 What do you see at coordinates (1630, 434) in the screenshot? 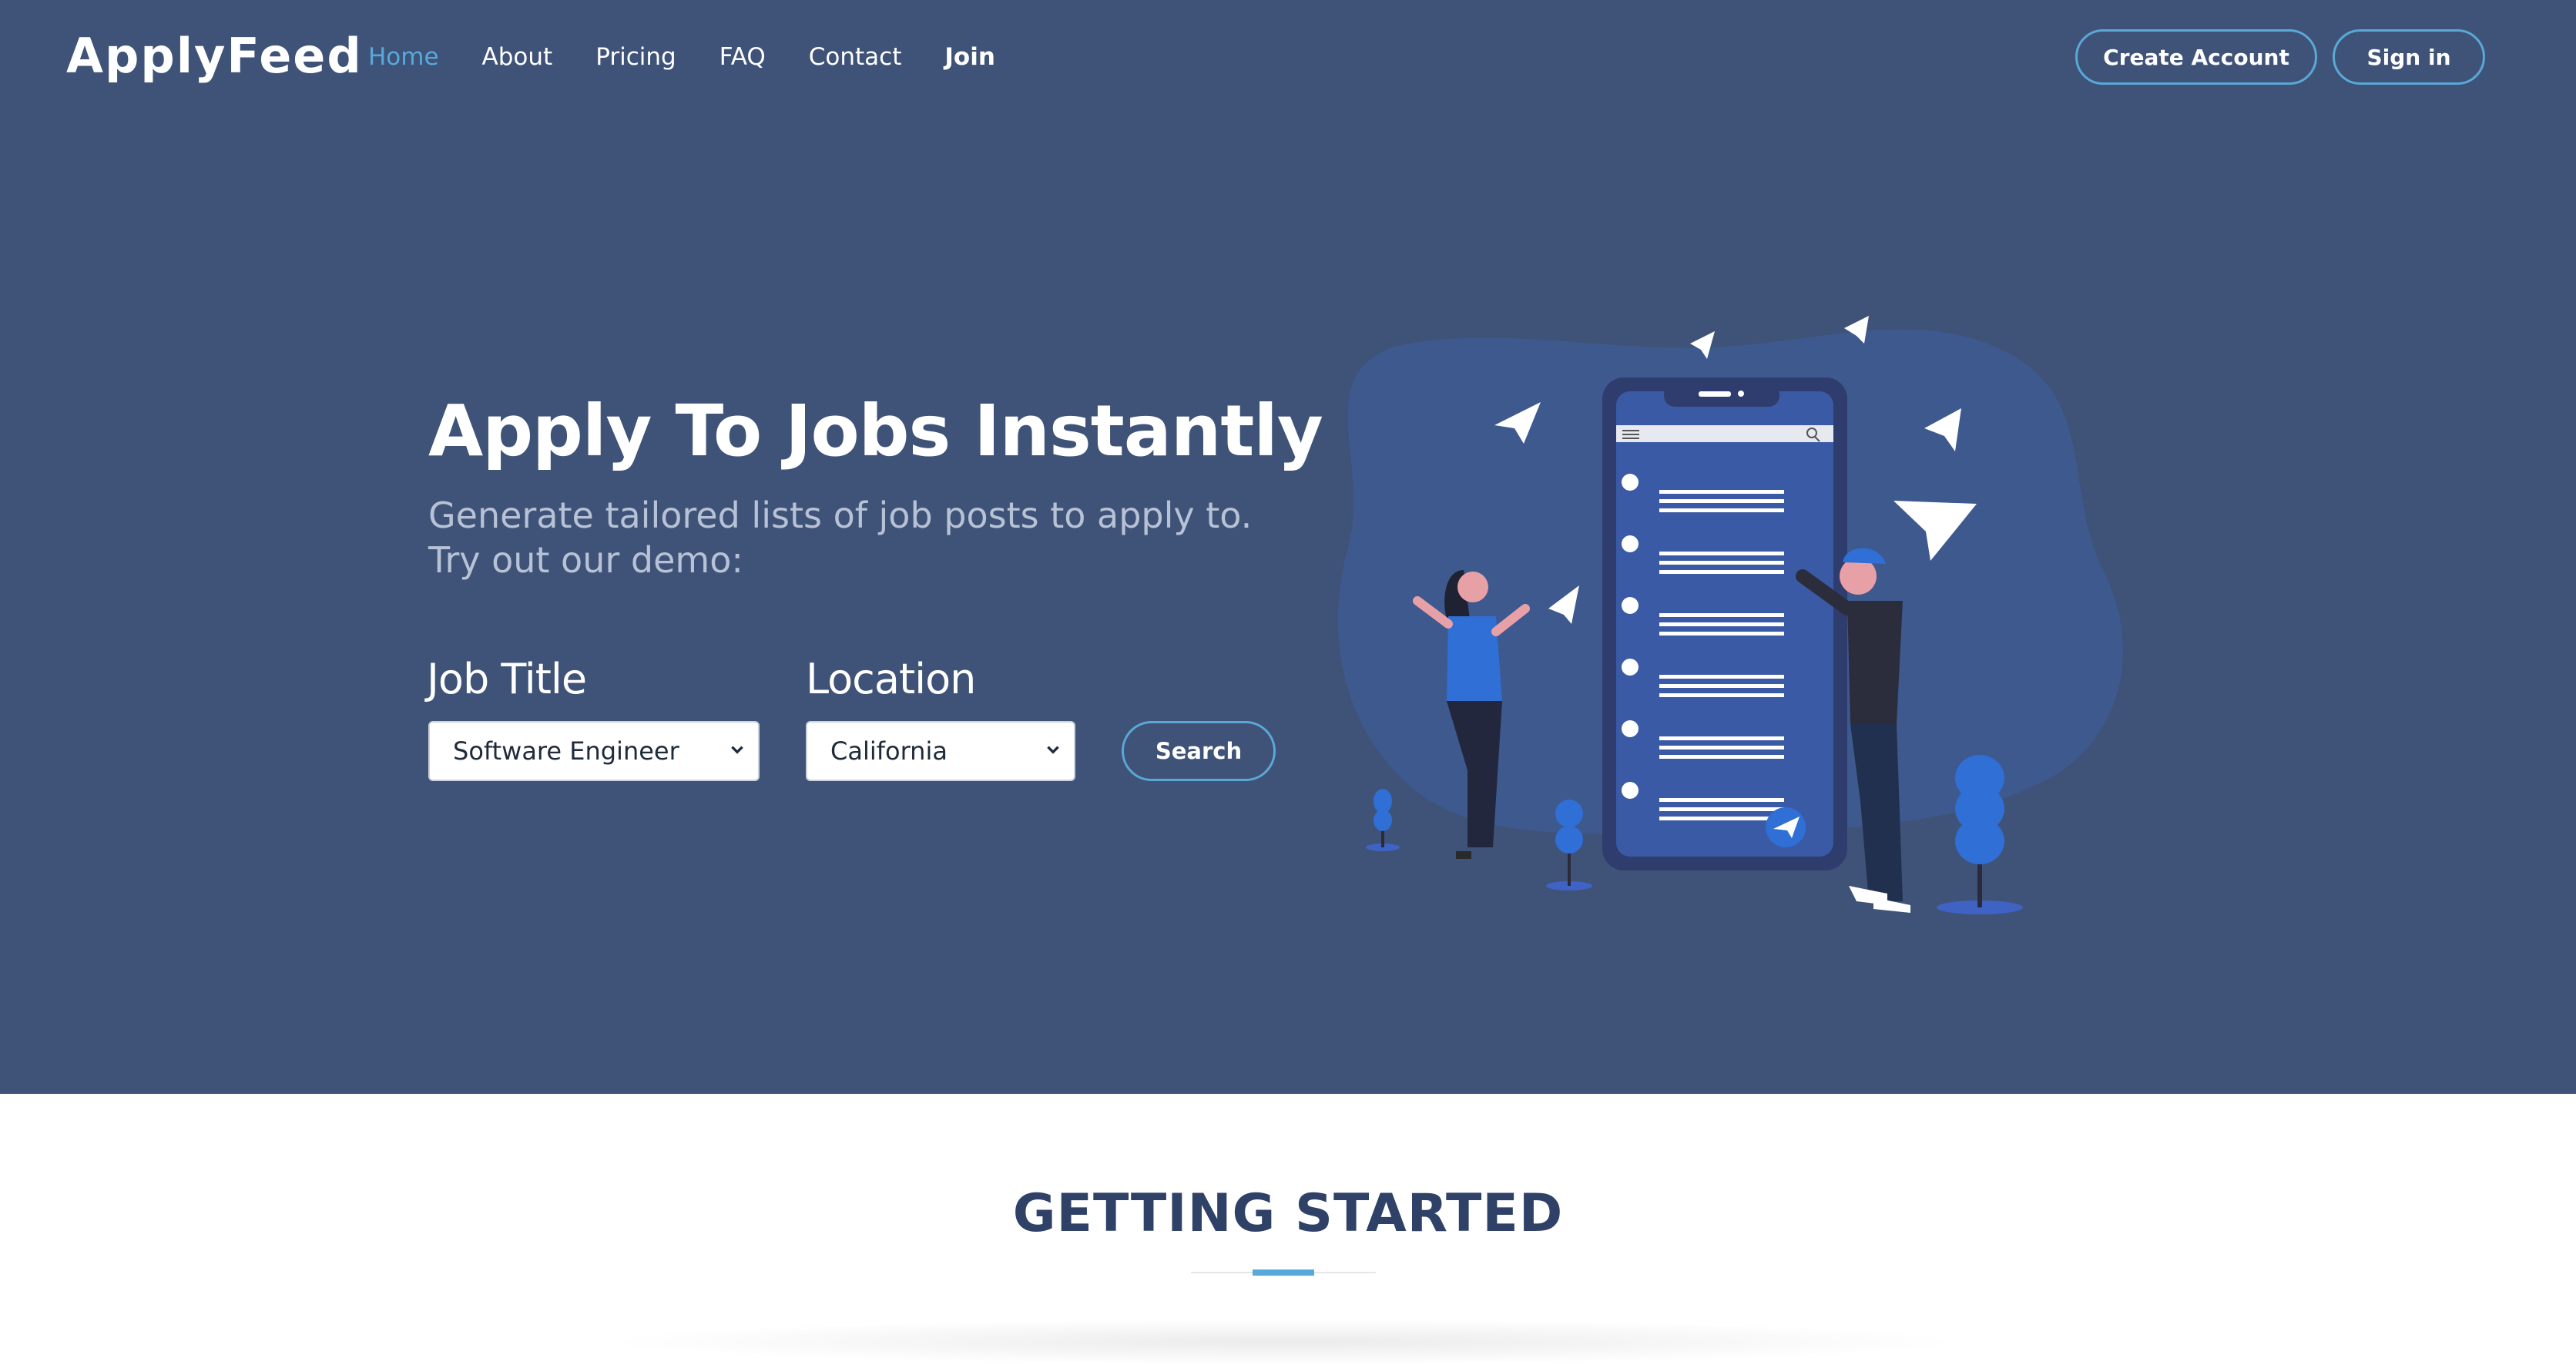
I see `menu-icon` at bounding box center [1630, 434].